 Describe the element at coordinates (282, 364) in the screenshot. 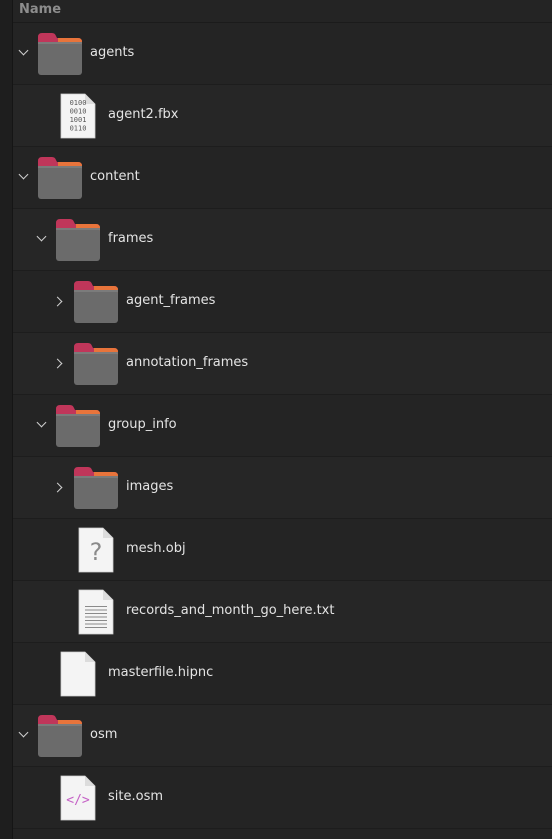

I see `folder-row: annotation_frames` at that location.